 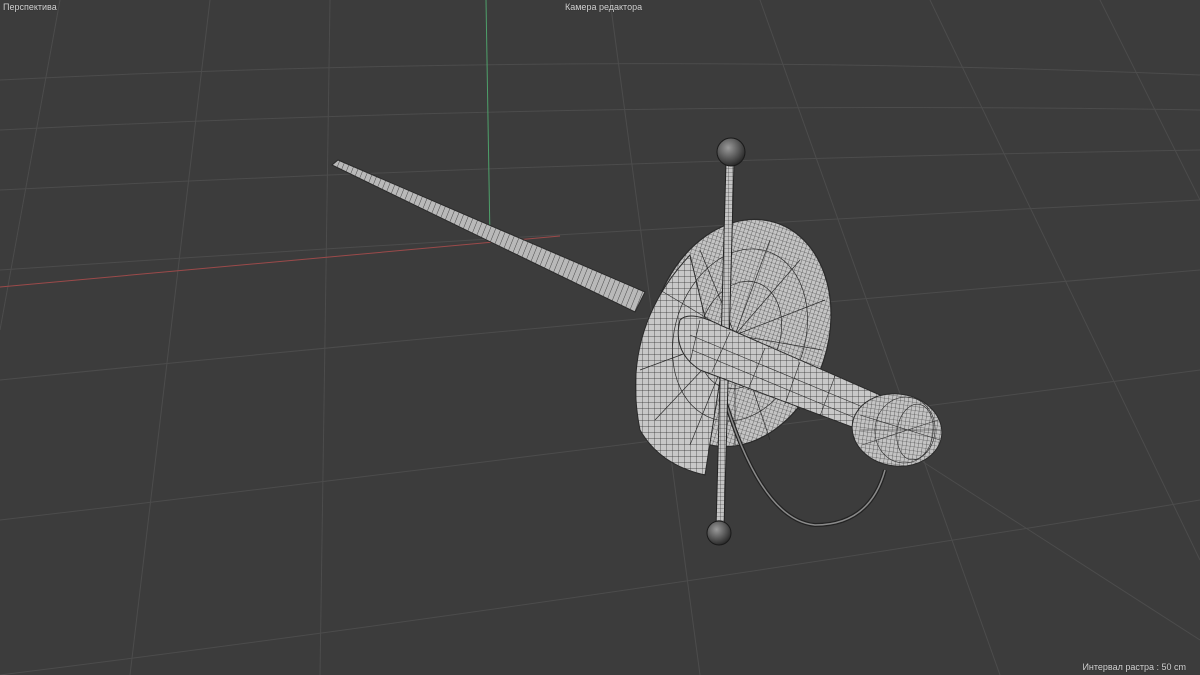 What do you see at coordinates (488, 120) in the screenshot?
I see `y-axis-line` at bounding box center [488, 120].